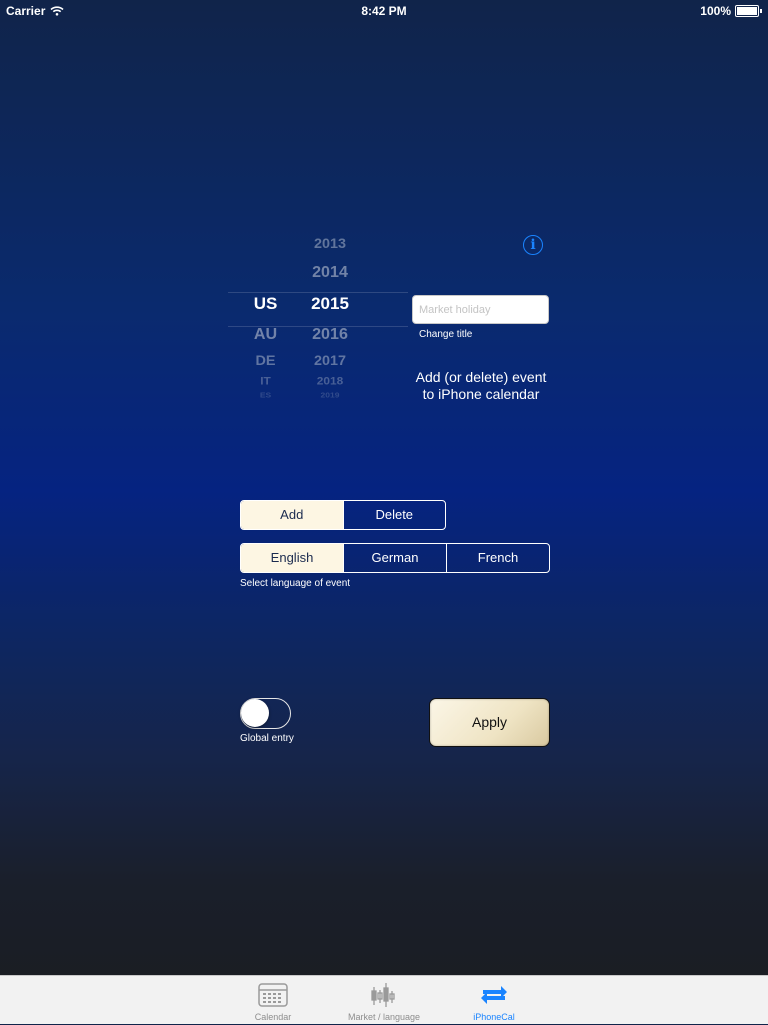 This screenshot has height=1025, width=768. What do you see at coordinates (292, 515) in the screenshot?
I see `add-segment: Add` at bounding box center [292, 515].